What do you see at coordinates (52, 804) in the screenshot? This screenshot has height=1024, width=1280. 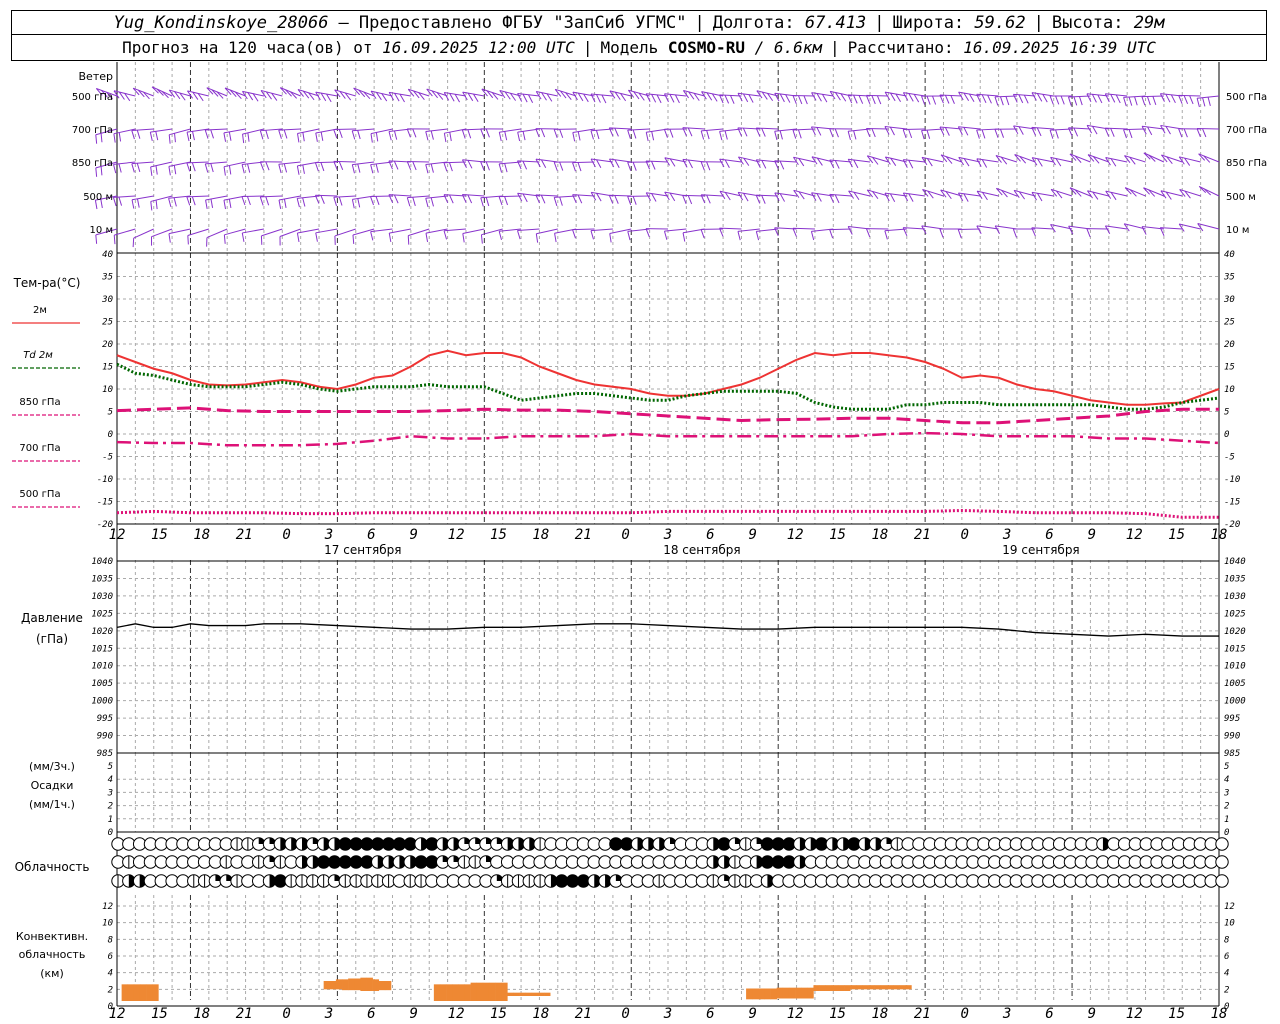 I see `precip-unit-1h: (мм/1ч.)` at bounding box center [52, 804].